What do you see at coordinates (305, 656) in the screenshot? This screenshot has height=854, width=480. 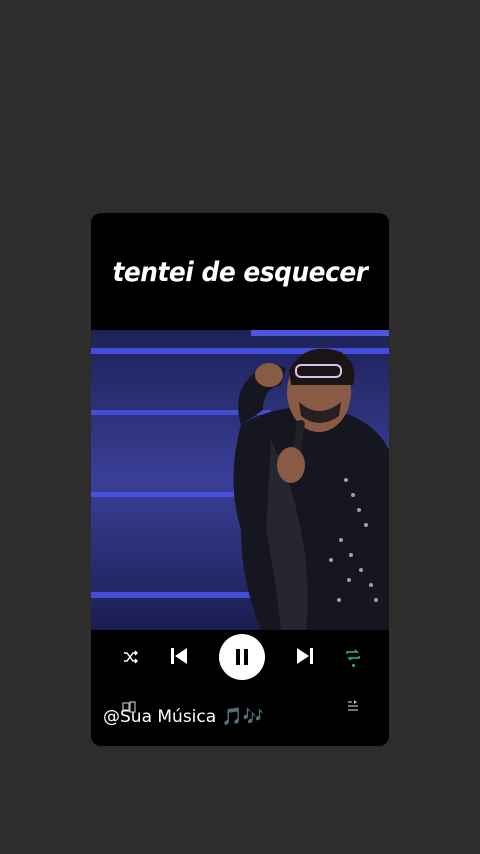 I see `next-icon` at bounding box center [305, 656].